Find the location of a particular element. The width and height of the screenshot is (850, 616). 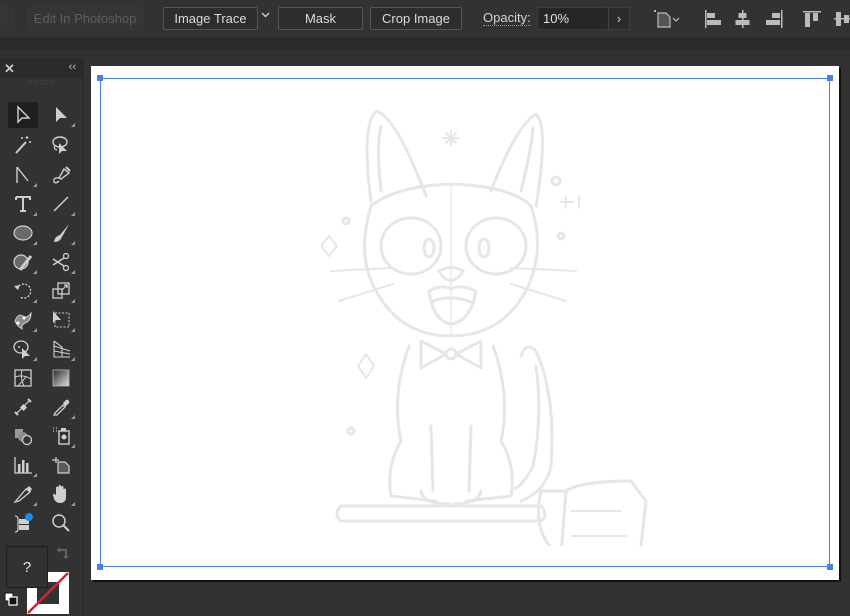

type-t-icon is located at coordinates (23, 204).